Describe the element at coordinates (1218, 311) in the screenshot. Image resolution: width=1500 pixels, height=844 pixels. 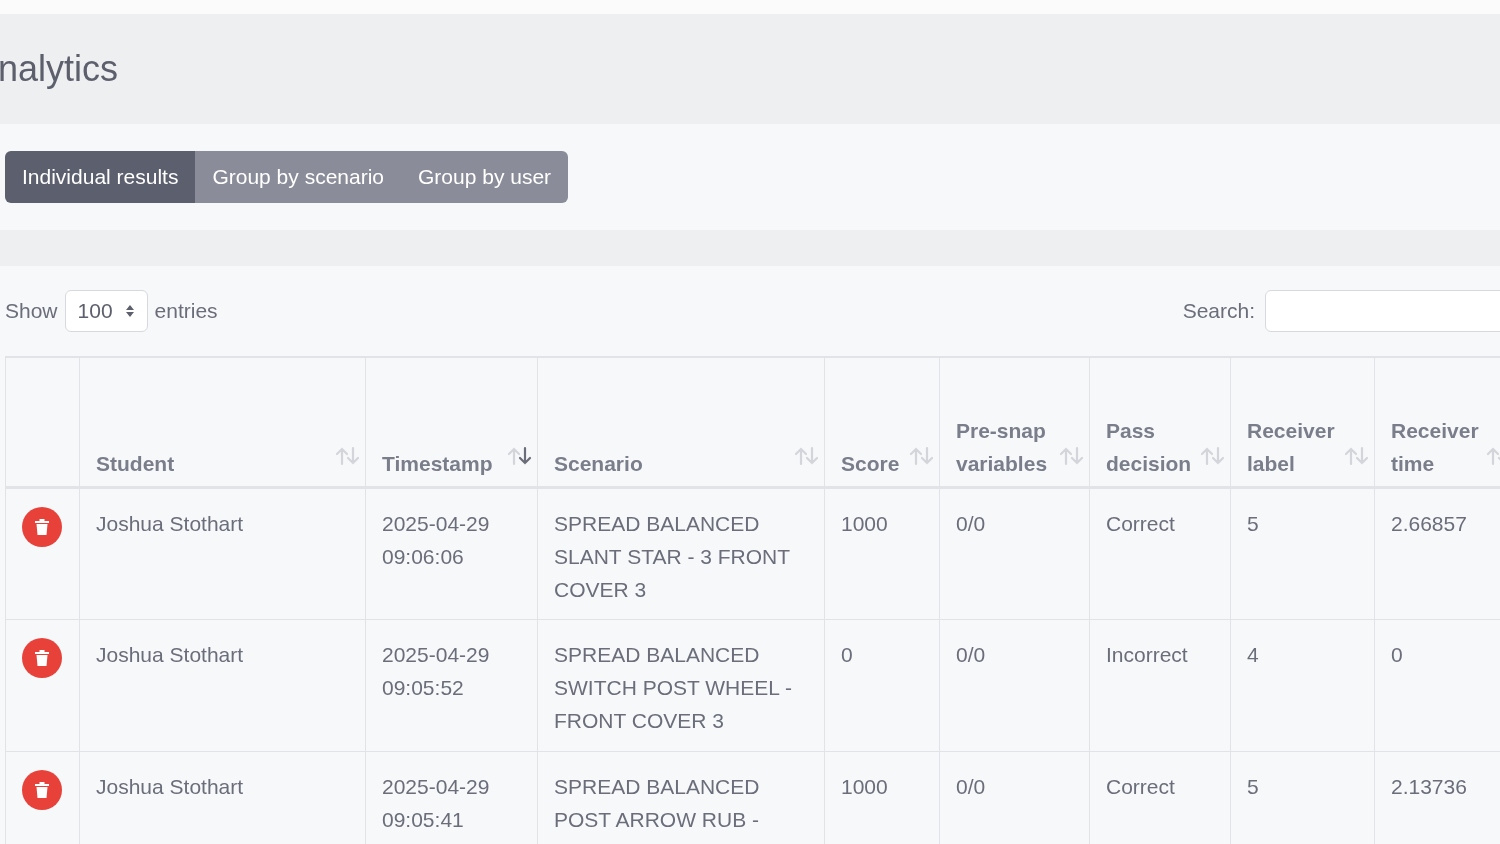
I see `search-label: Search:` at that location.